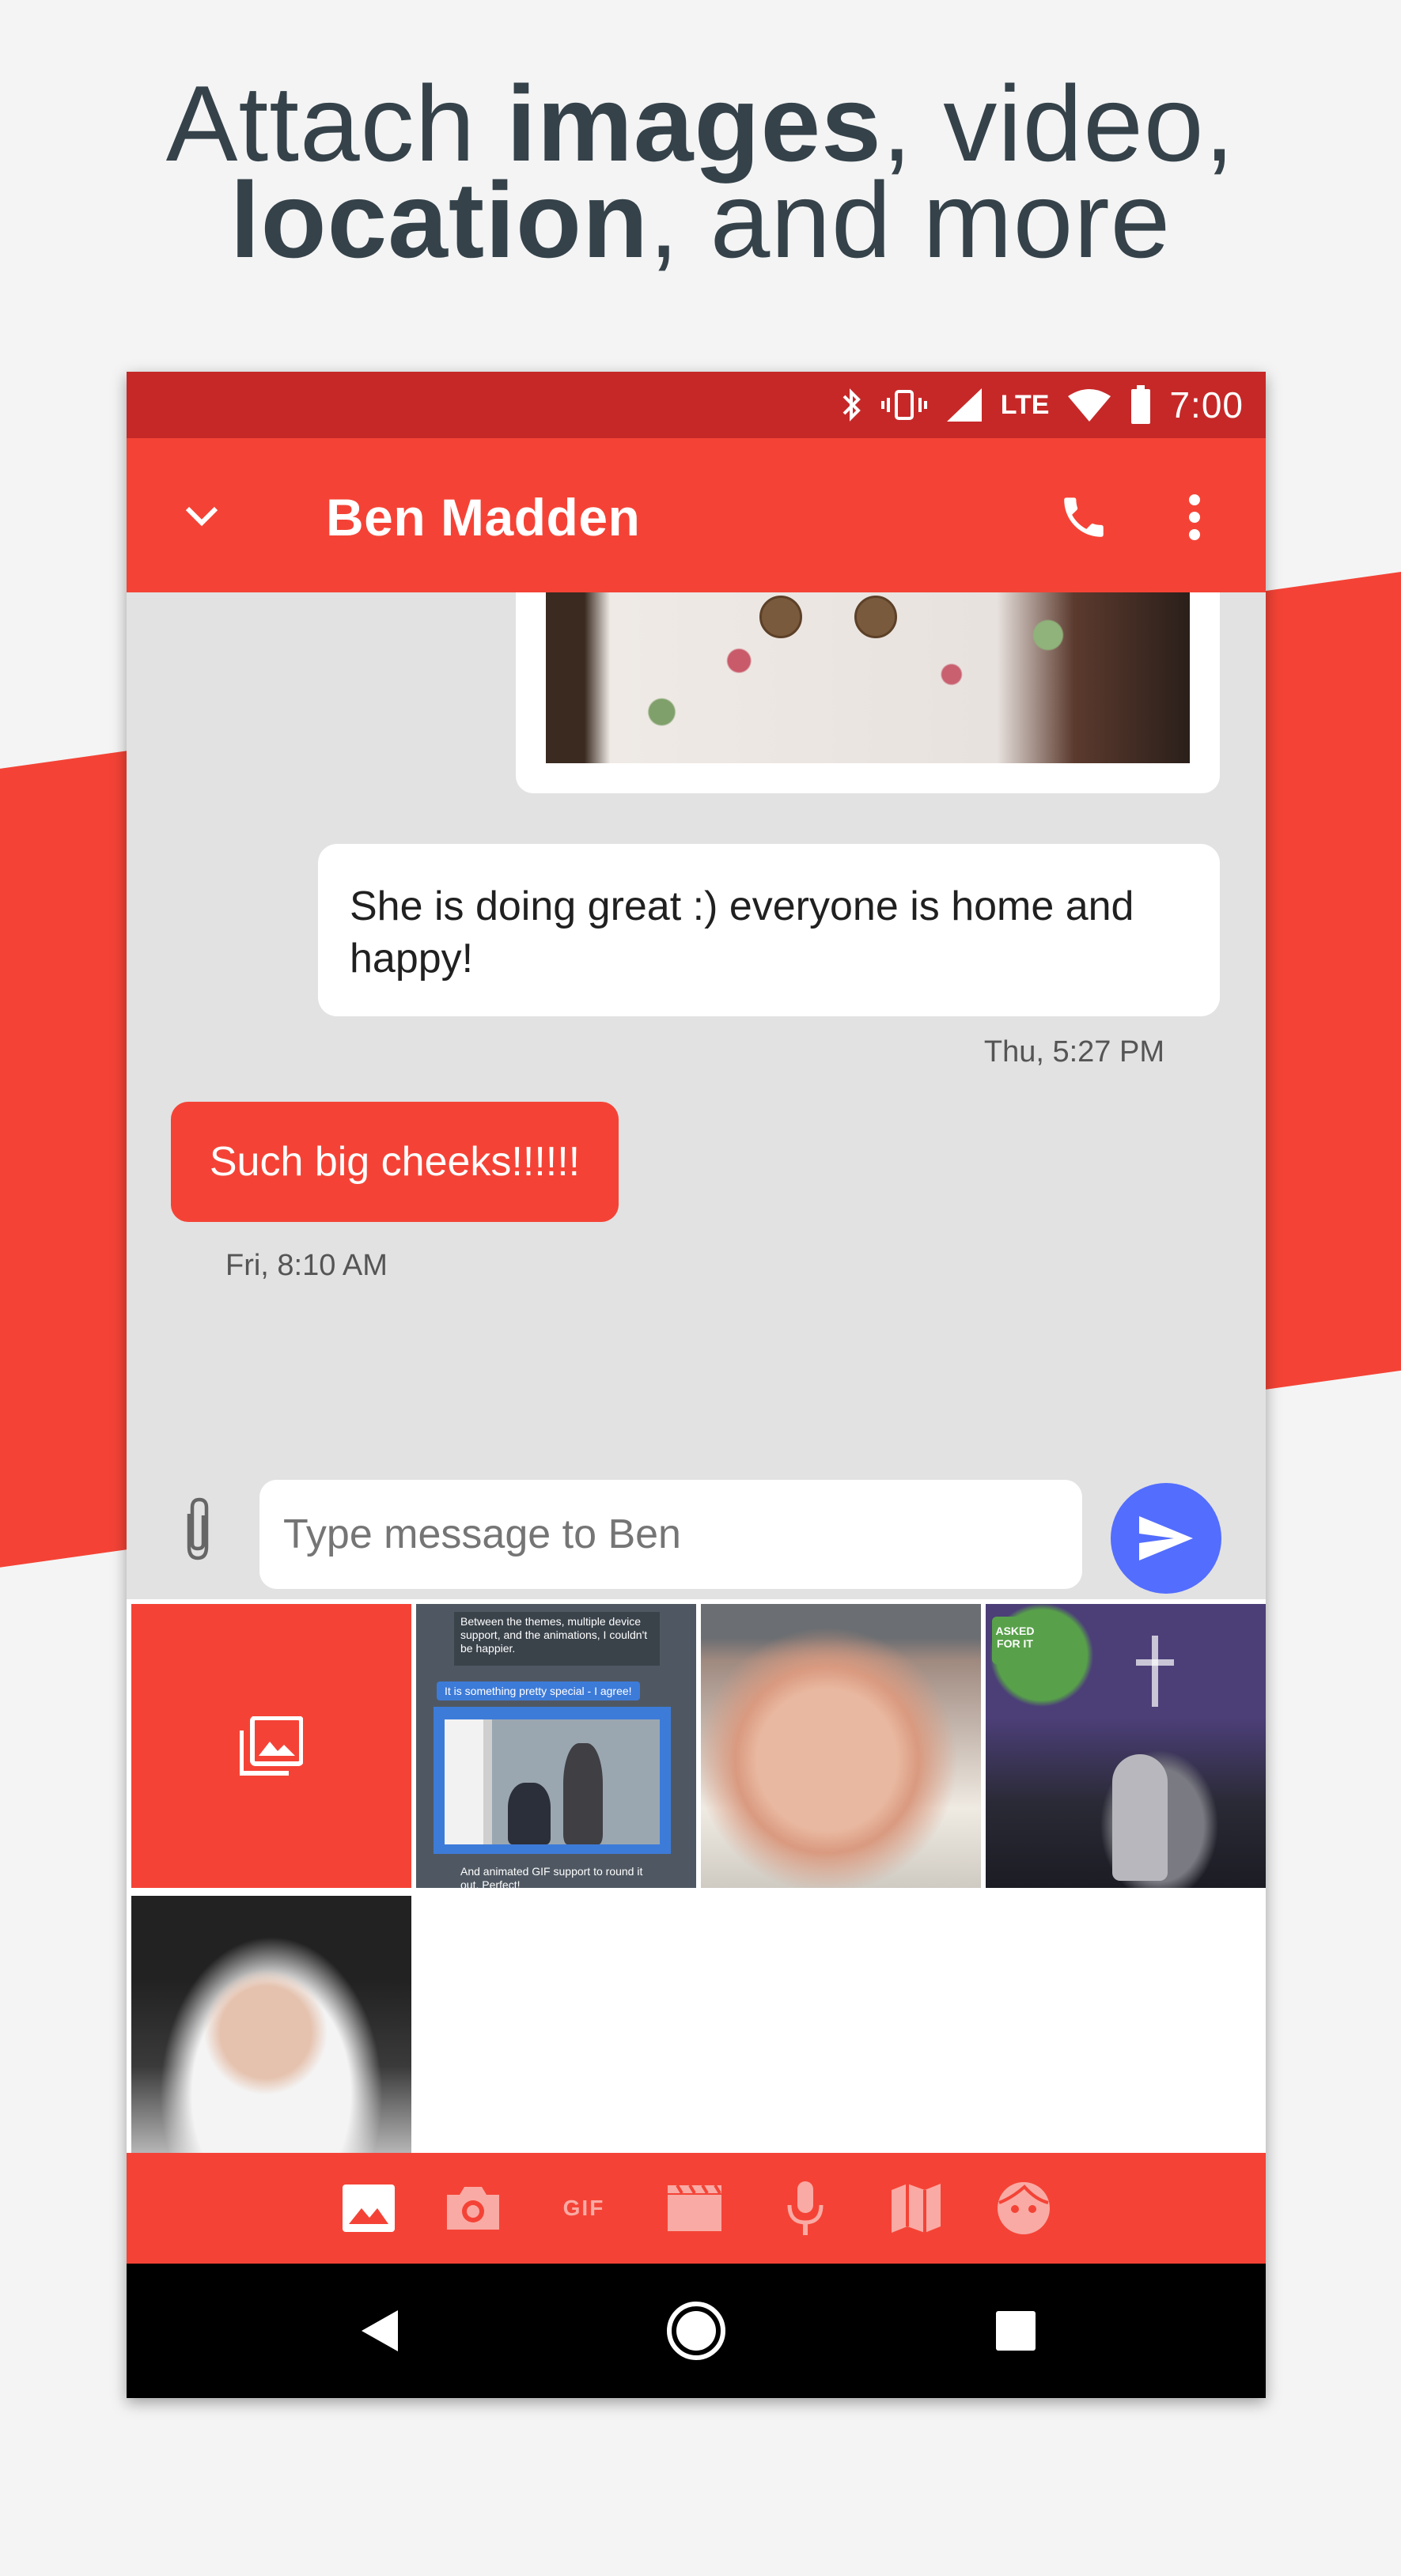 This screenshot has height=2576, width=1401. I want to click on gallery-picker-tile, so click(271, 1746).